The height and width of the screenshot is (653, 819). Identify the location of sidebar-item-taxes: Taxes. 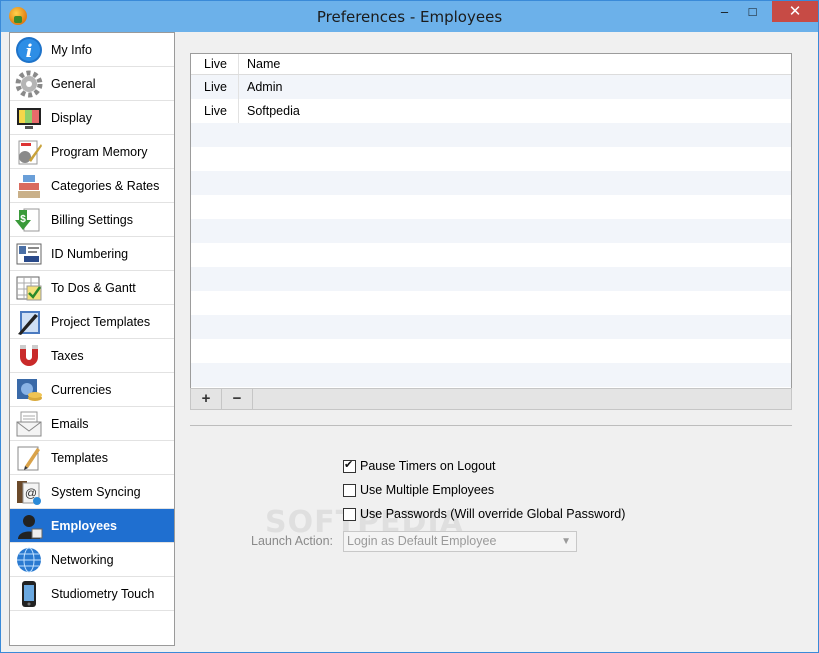
(92, 356).